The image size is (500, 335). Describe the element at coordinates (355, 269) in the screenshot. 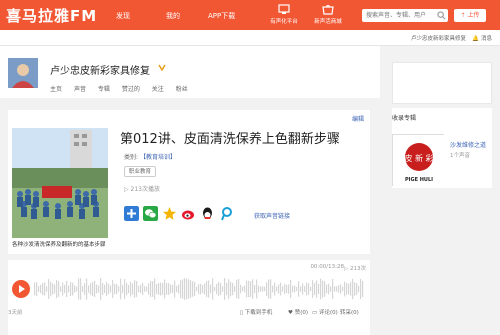

I see `player-play-count: ▷ 213次` at that location.